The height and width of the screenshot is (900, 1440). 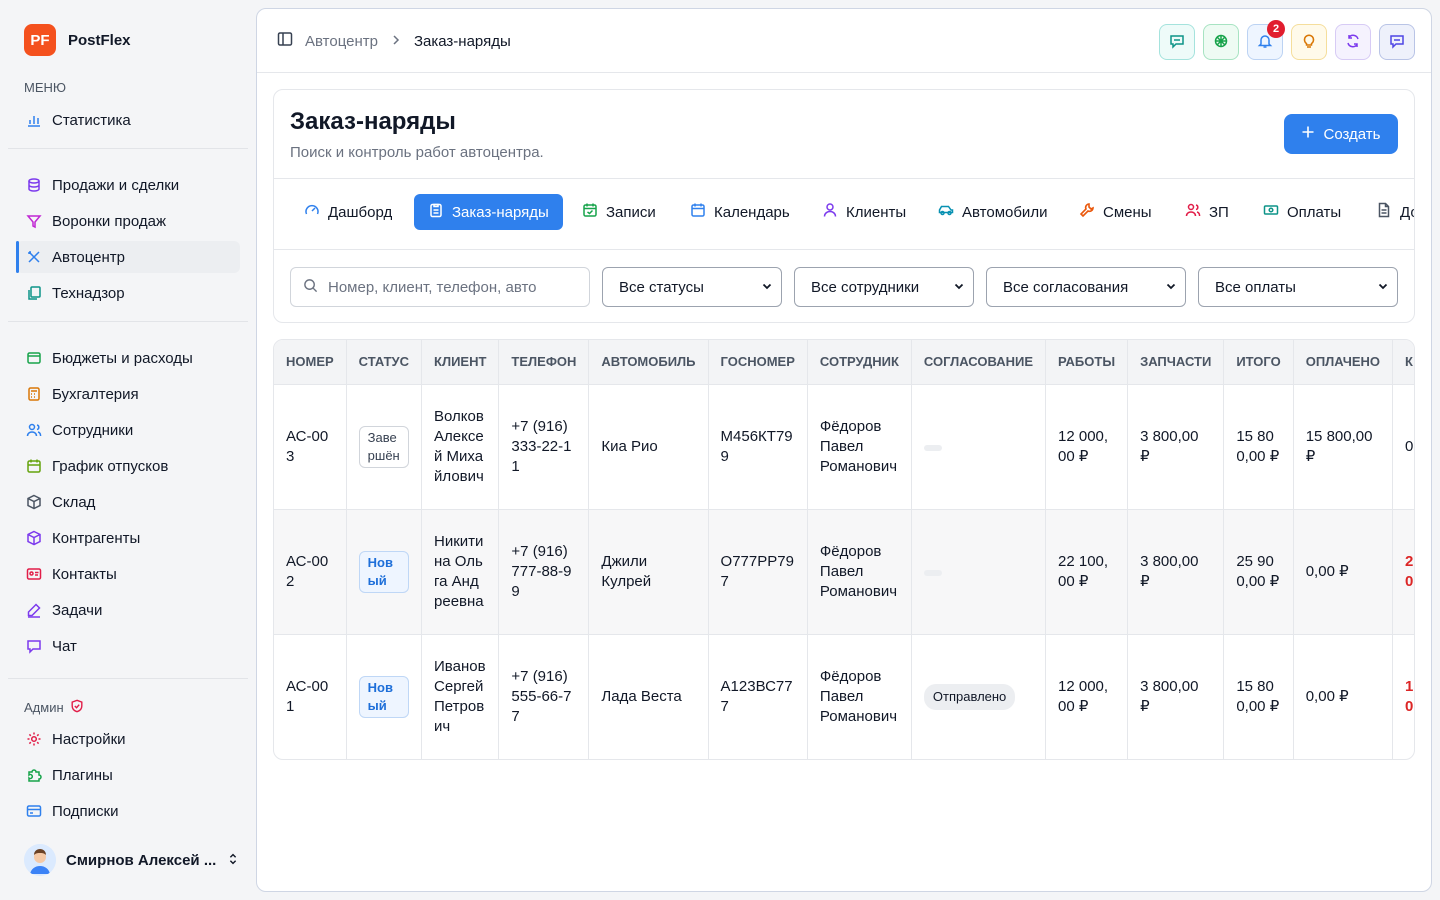 I want to click on column-header: КЛИЕНТ, so click(x=460, y=362).